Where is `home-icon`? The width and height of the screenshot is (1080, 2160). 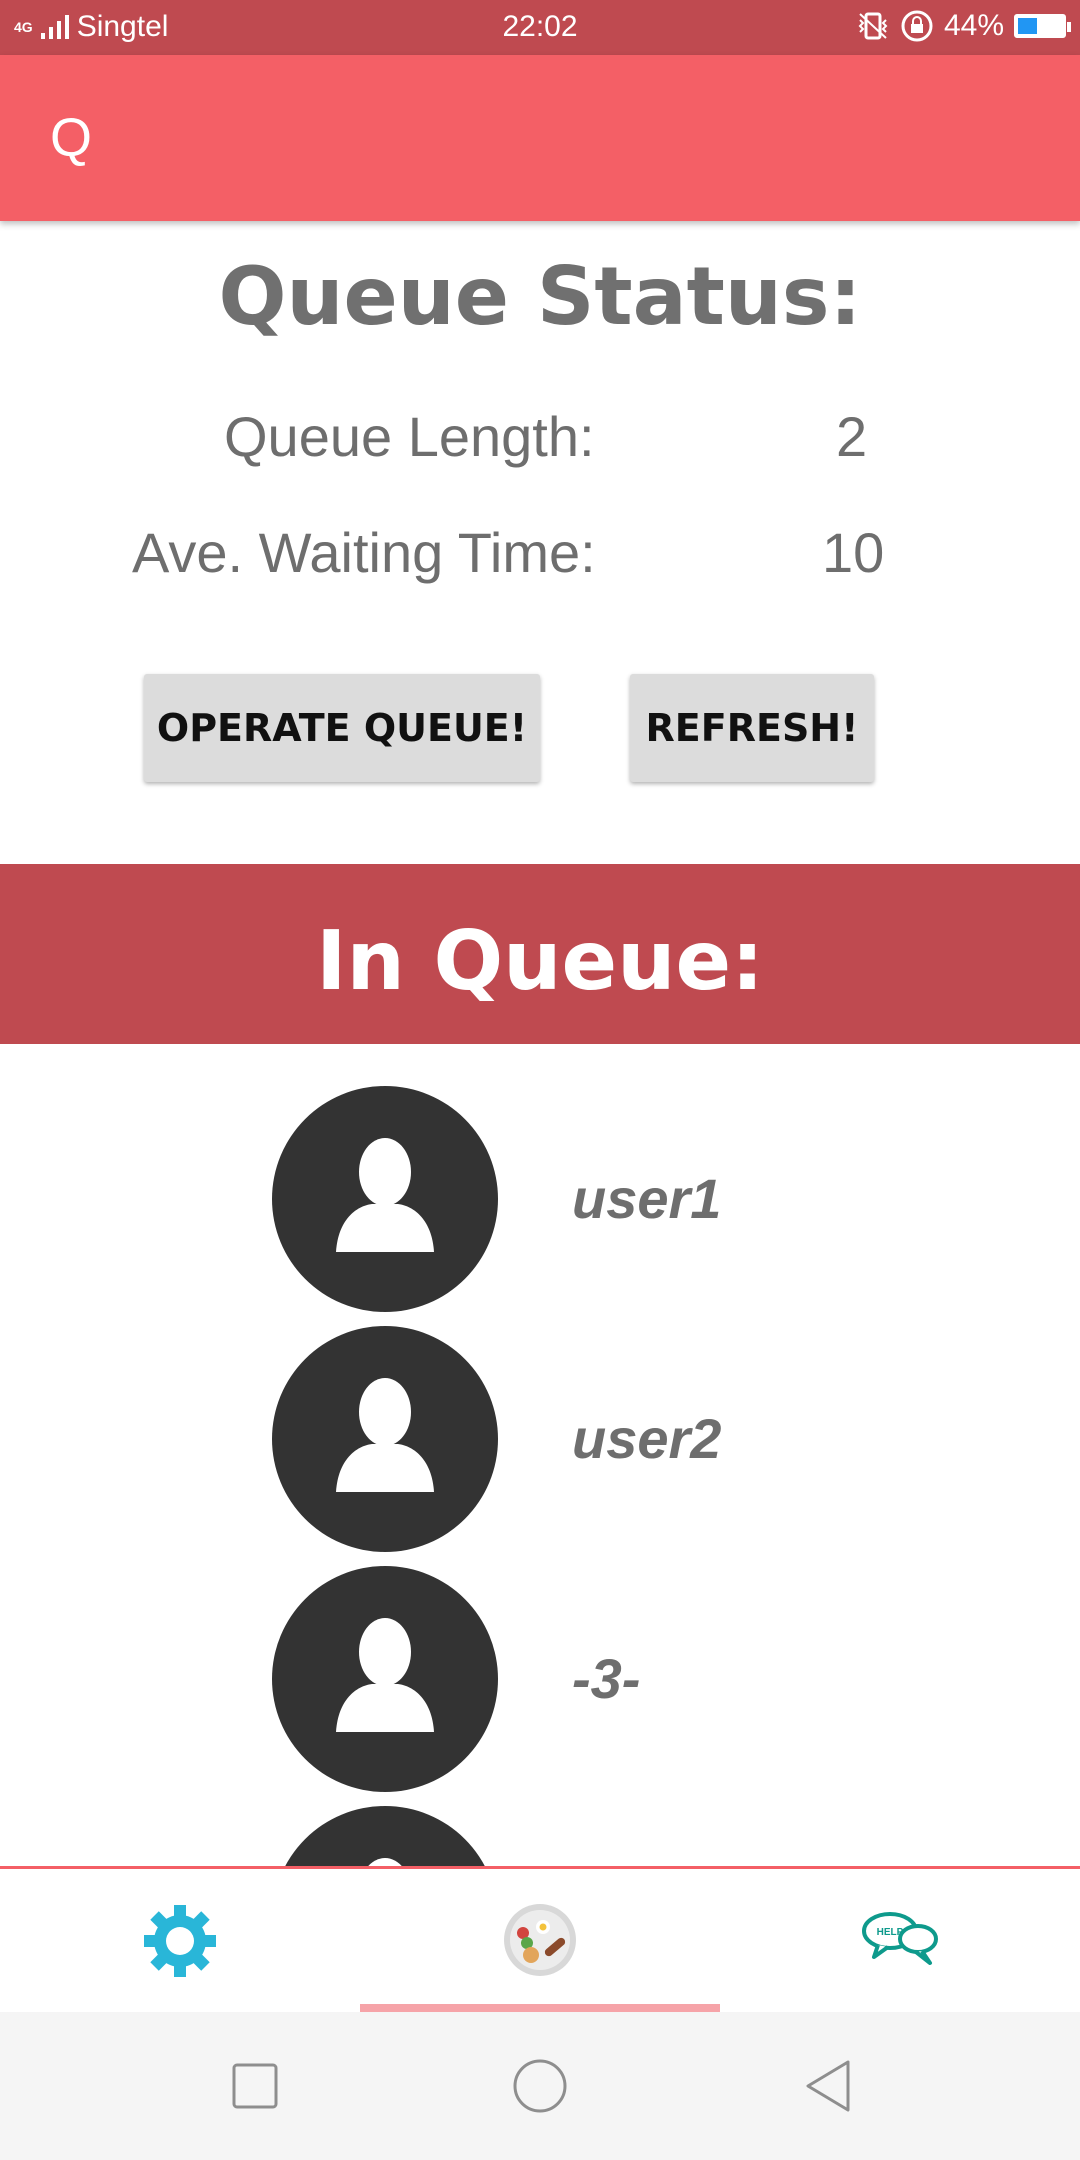
home-icon is located at coordinates (540, 2086).